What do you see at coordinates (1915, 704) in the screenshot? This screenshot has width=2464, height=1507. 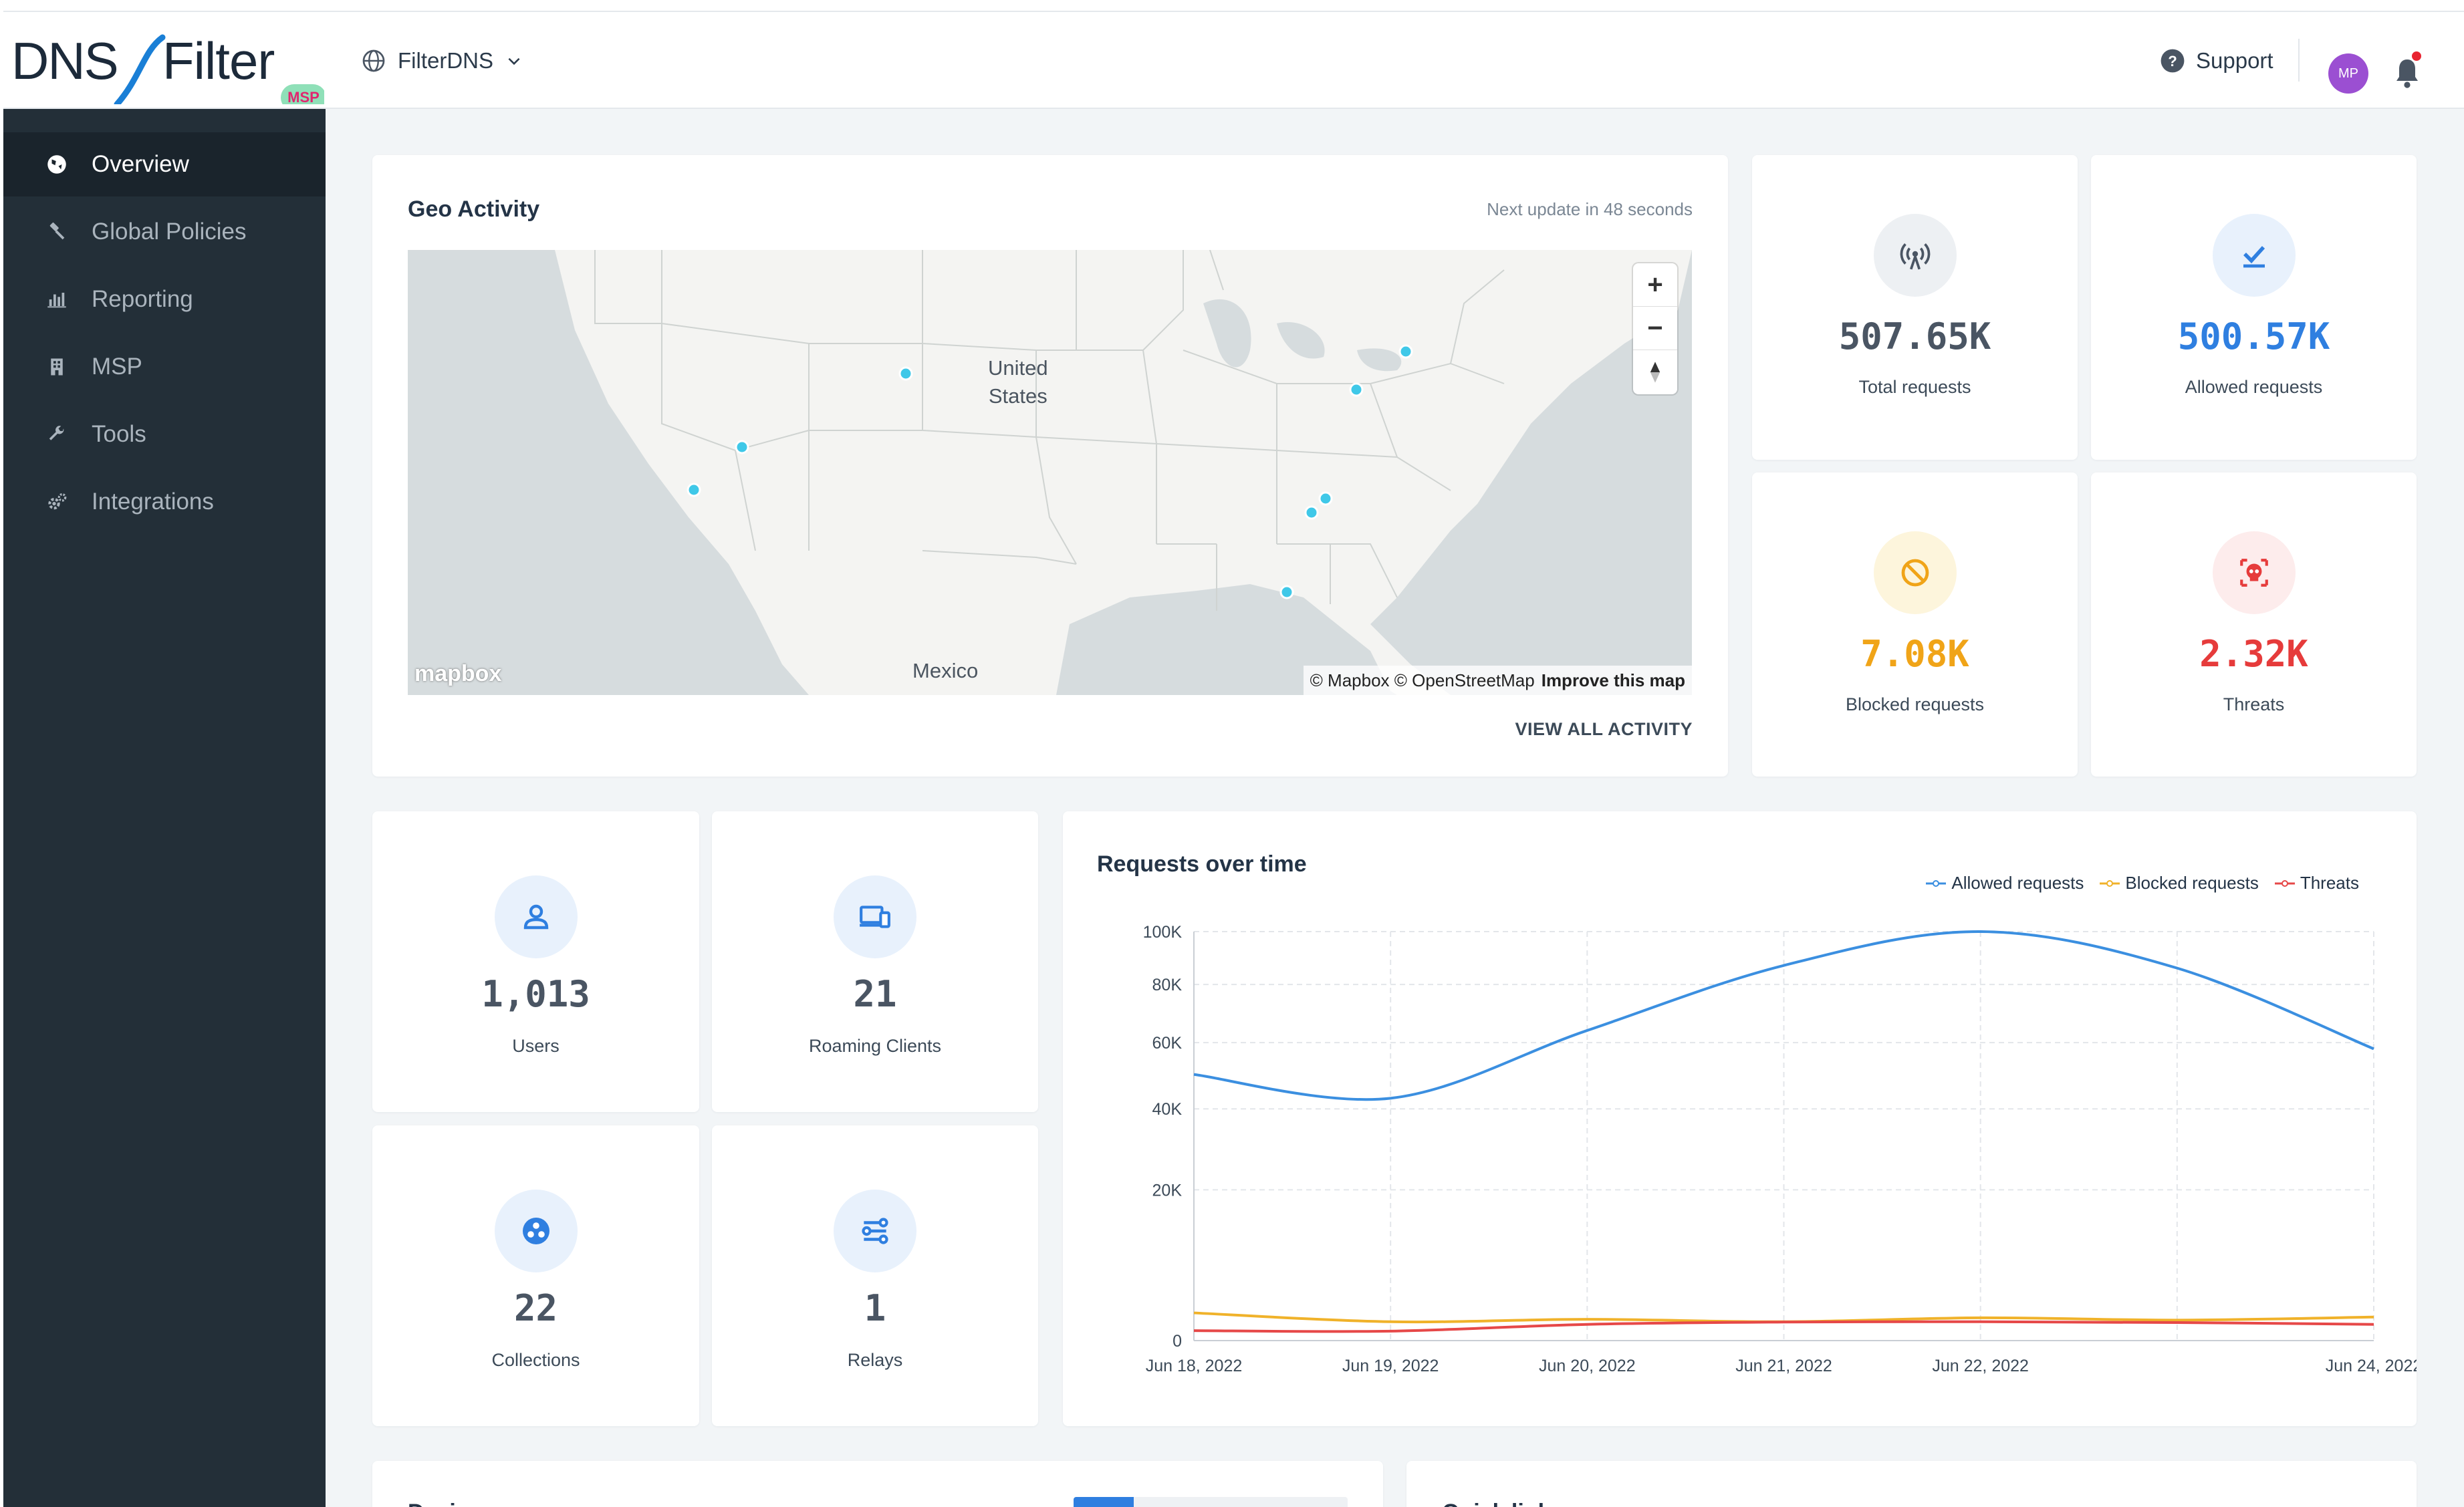 I see `blocked-requests-label: Blocked requests` at bounding box center [1915, 704].